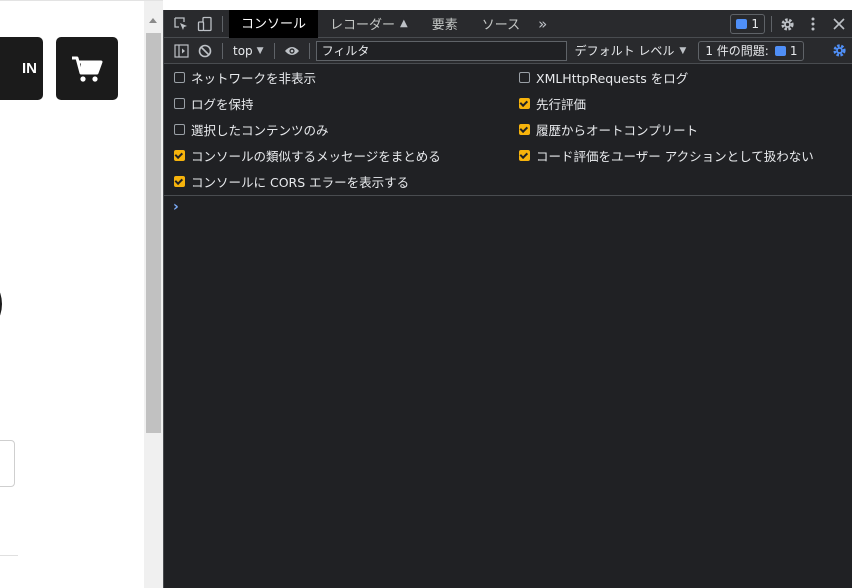  What do you see at coordinates (787, 24) in the screenshot?
I see `settings-gear-icon` at bounding box center [787, 24].